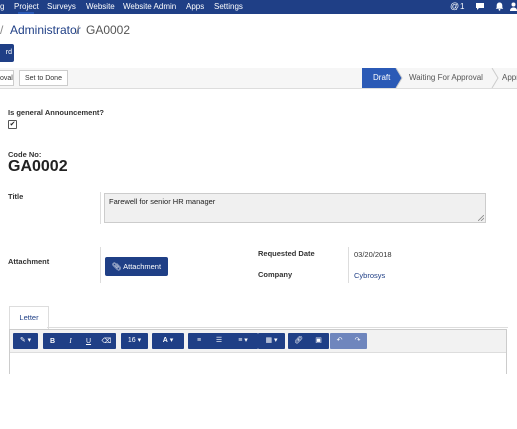 This screenshot has width=517, height=429. I want to click on table-dropdown: ▦ ▾, so click(271, 341).